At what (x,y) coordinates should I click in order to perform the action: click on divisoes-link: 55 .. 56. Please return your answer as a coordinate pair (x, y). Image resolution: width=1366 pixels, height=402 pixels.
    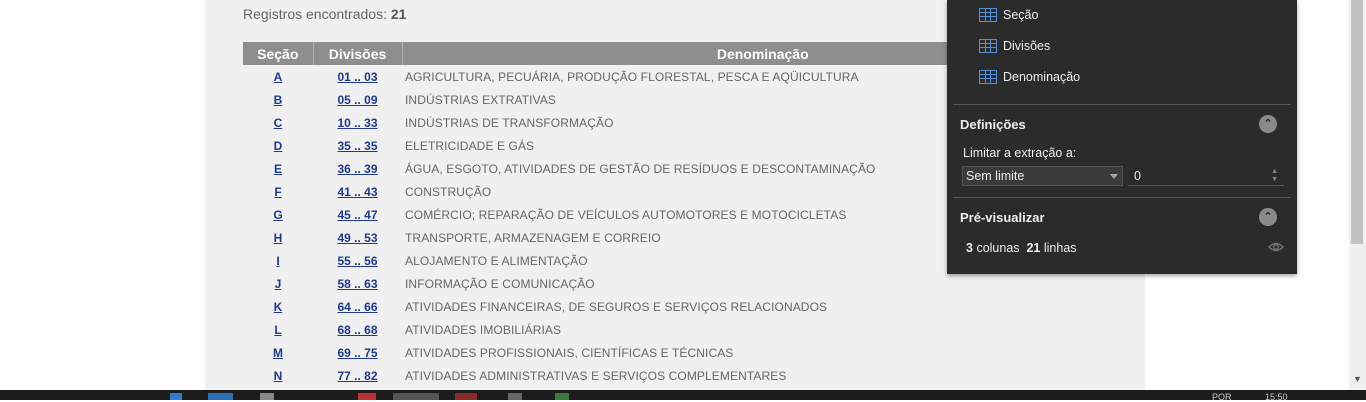
    Looking at the image, I should click on (357, 261).